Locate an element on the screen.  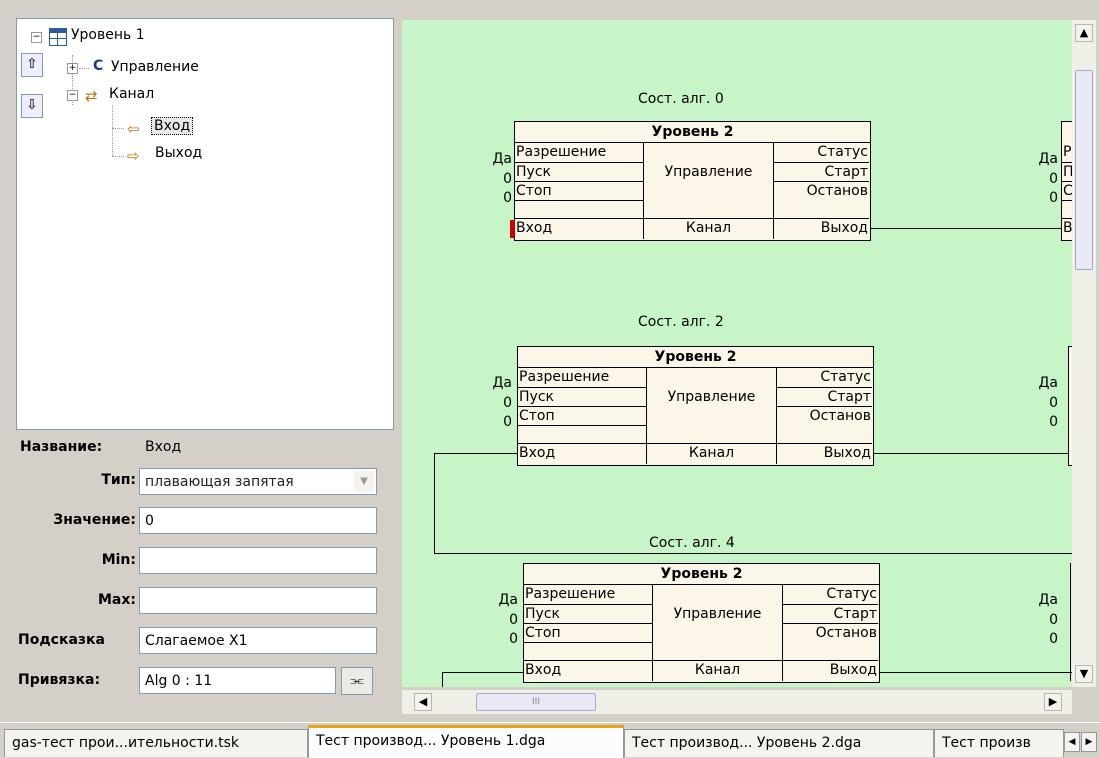
tree-item-input: Вход is located at coordinates (172, 126).